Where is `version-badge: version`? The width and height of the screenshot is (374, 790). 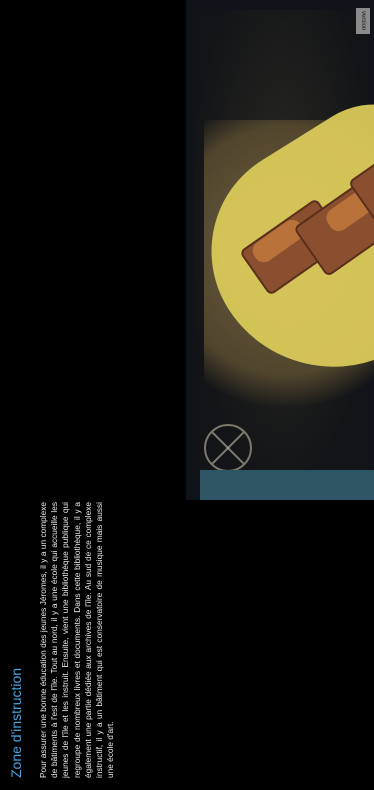
version-badge: version is located at coordinates (363, 21).